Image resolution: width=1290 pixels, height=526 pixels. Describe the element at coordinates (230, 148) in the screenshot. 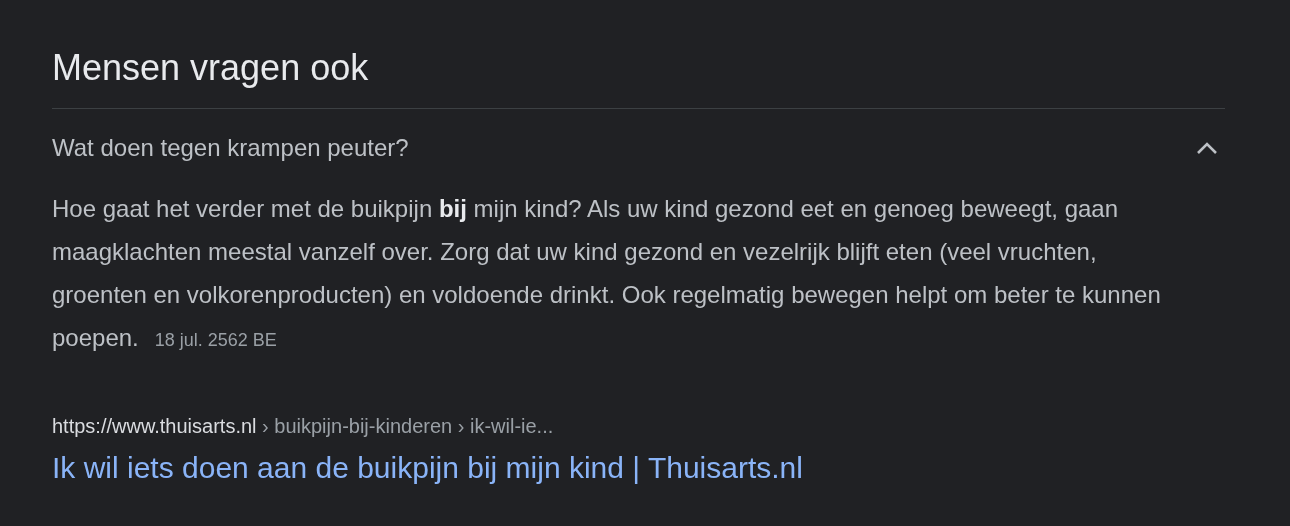

I see `question-text: Wat doen tegen krampen peuter?` at that location.